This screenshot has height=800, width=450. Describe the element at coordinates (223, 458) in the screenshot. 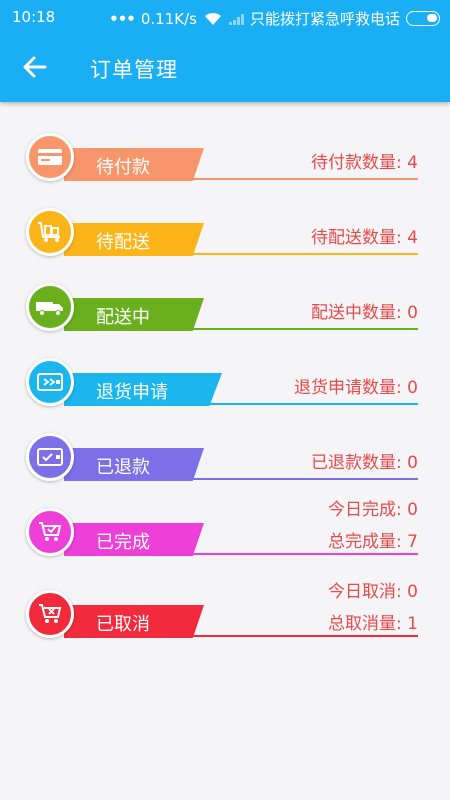

I see `order-row-refunded: 已退款 已退款数量: 0` at that location.